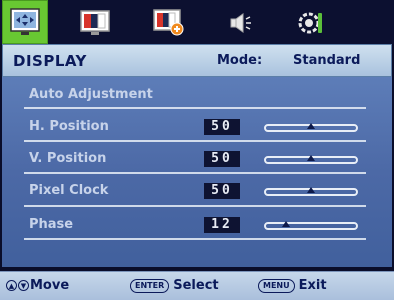 The image size is (394, 300). I want to click on mode-value: Standard, so click(327, 60).